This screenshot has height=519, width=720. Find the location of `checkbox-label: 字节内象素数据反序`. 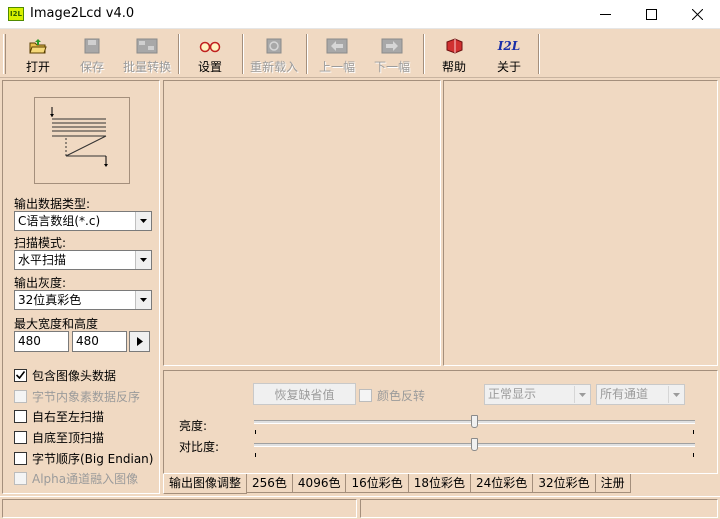

checkbox-label: 字节内象素数据反序 is located at coordinates (86, 396).